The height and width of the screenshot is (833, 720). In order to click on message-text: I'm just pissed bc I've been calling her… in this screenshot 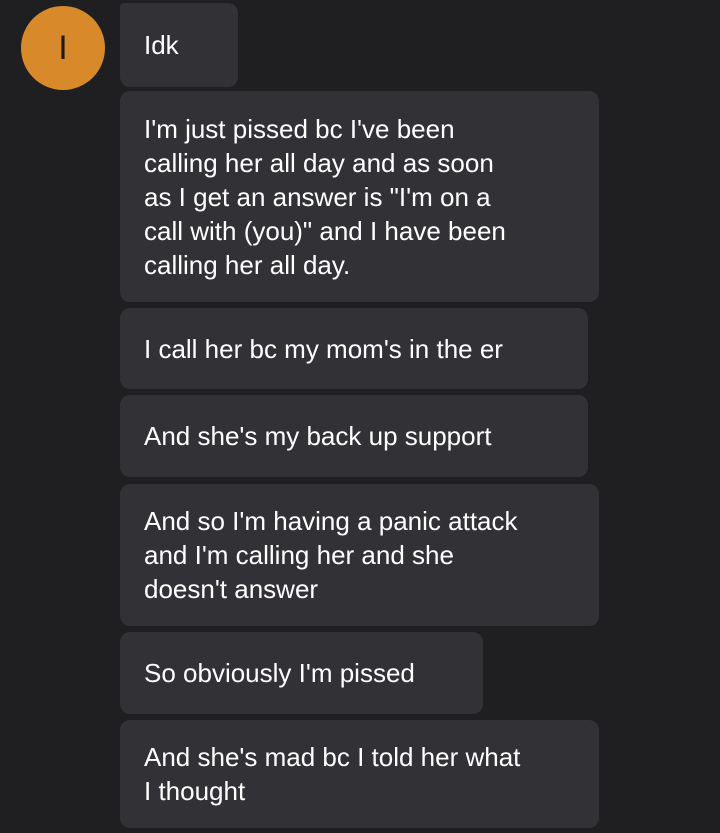, I will do `click(325, 196)`.